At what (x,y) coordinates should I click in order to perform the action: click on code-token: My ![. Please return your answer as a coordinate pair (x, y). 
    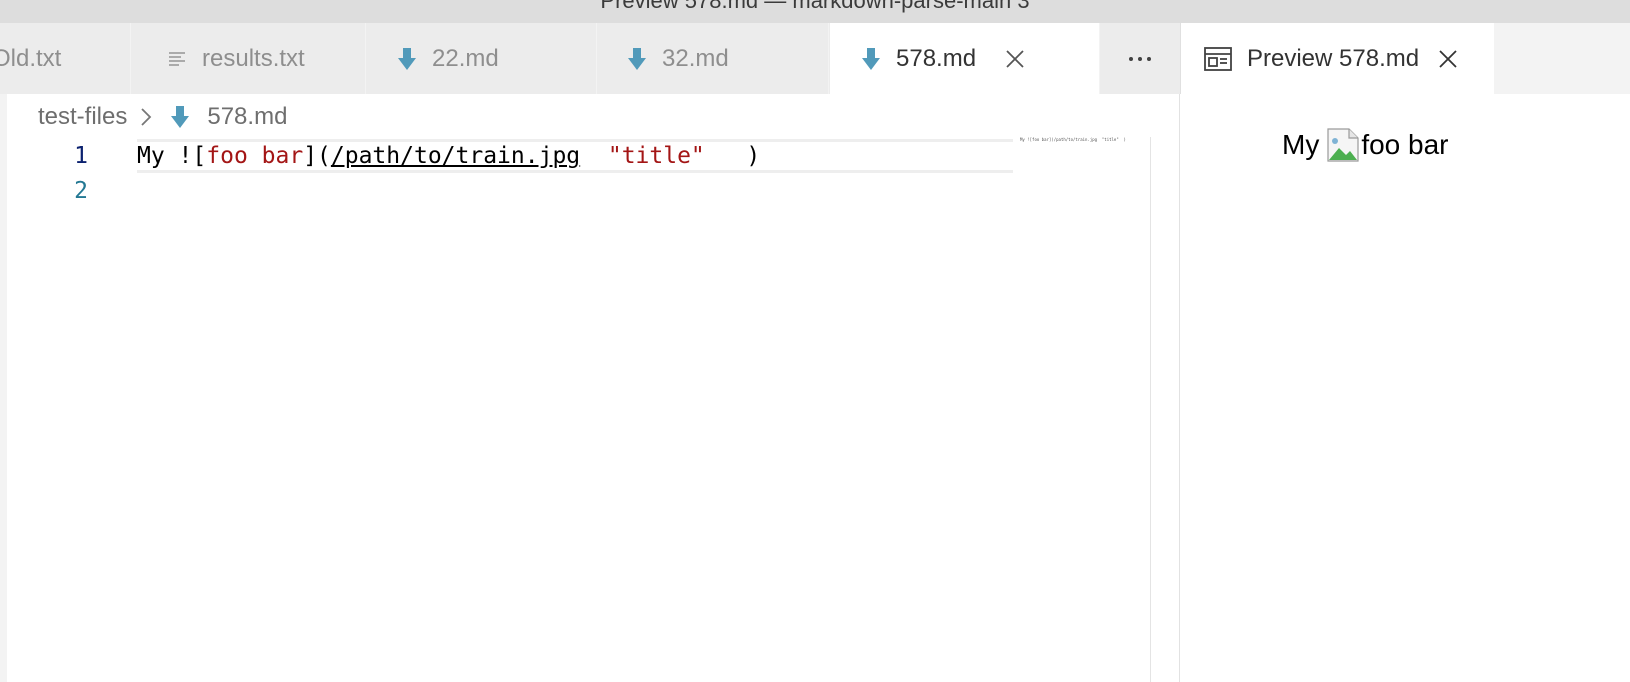
    Looking at the image, I should click on (172, 156).